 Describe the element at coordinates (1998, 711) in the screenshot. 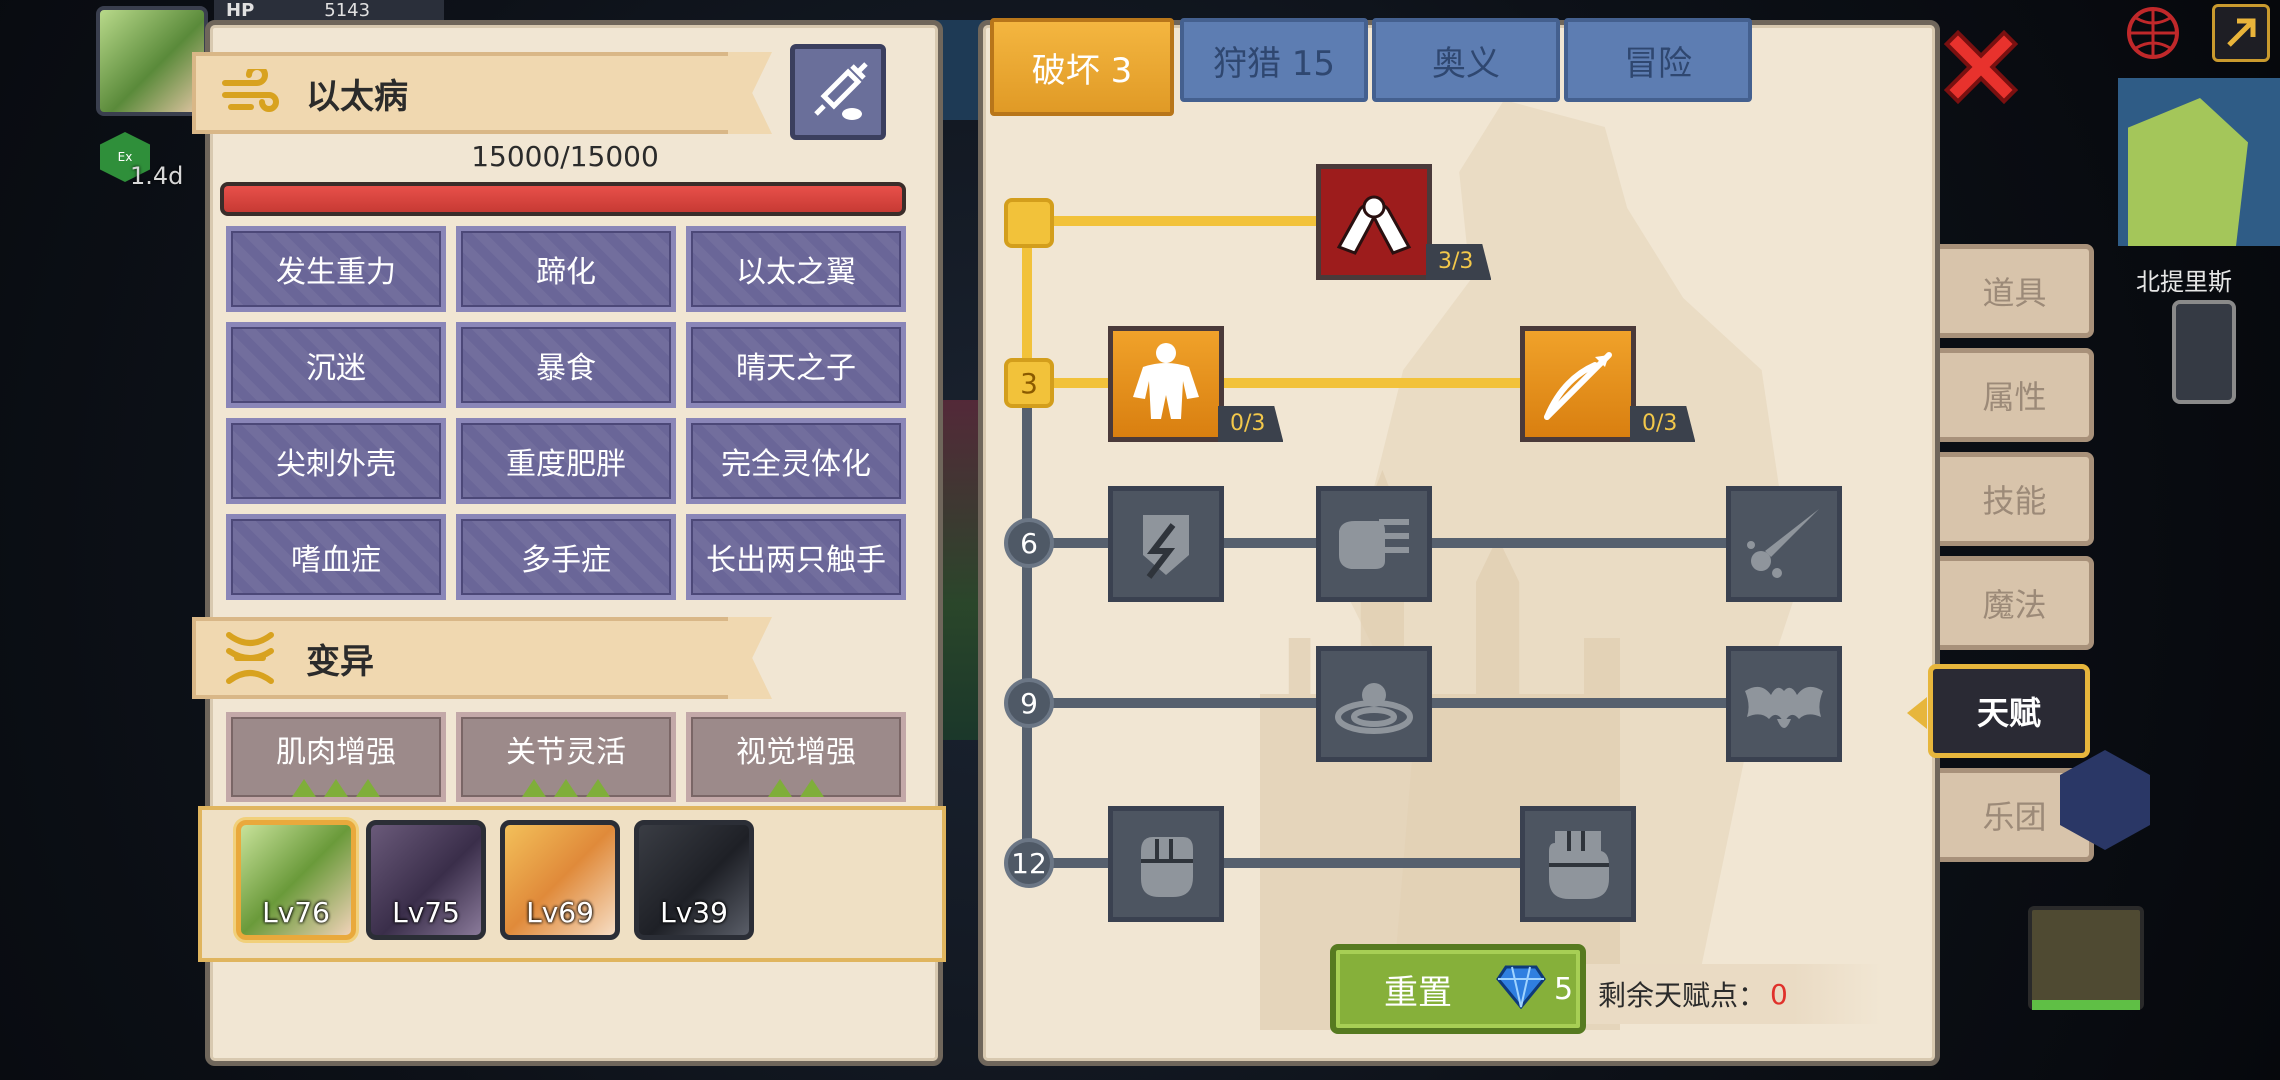

I see `side-tab-talent: 天赋` at that location.